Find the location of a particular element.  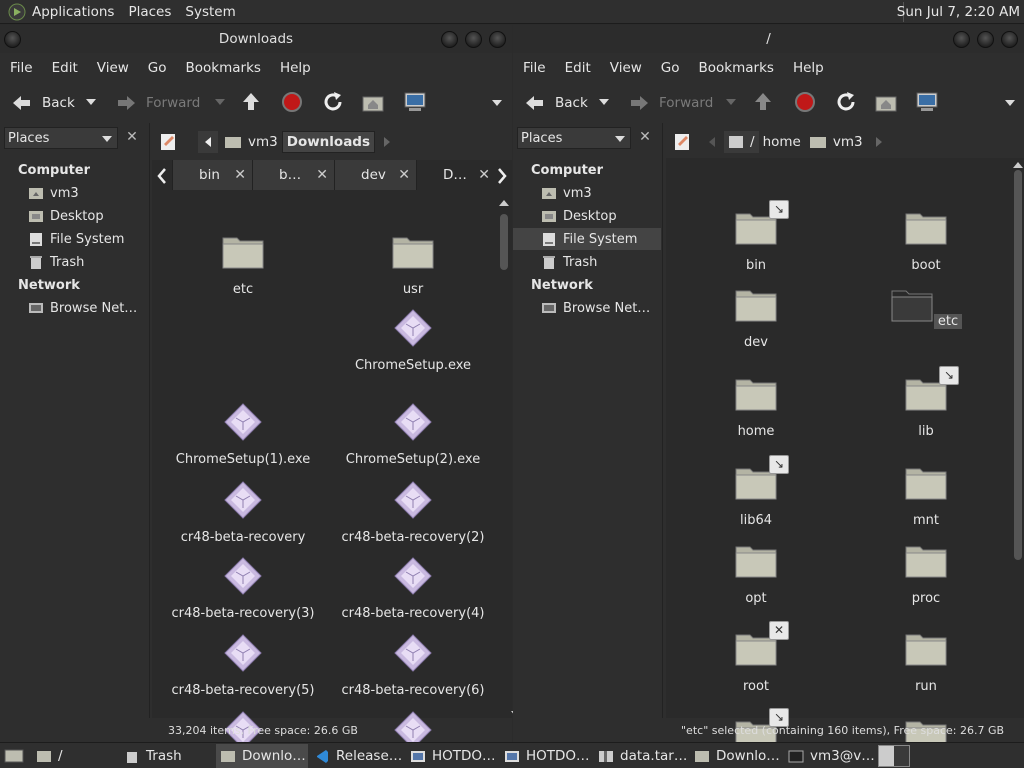

up-icon is located at coordinates (251, 102).